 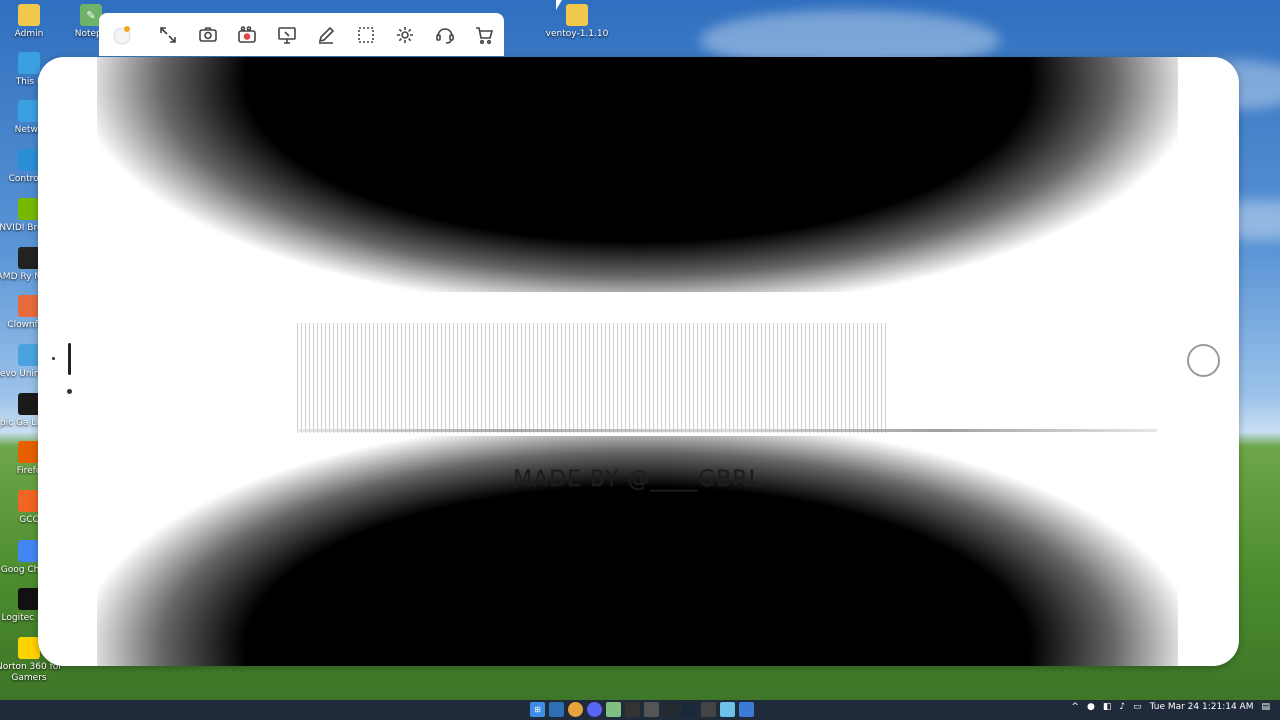 I want to click on desktop-icon-label: Admin, so click(x=29, y=34).